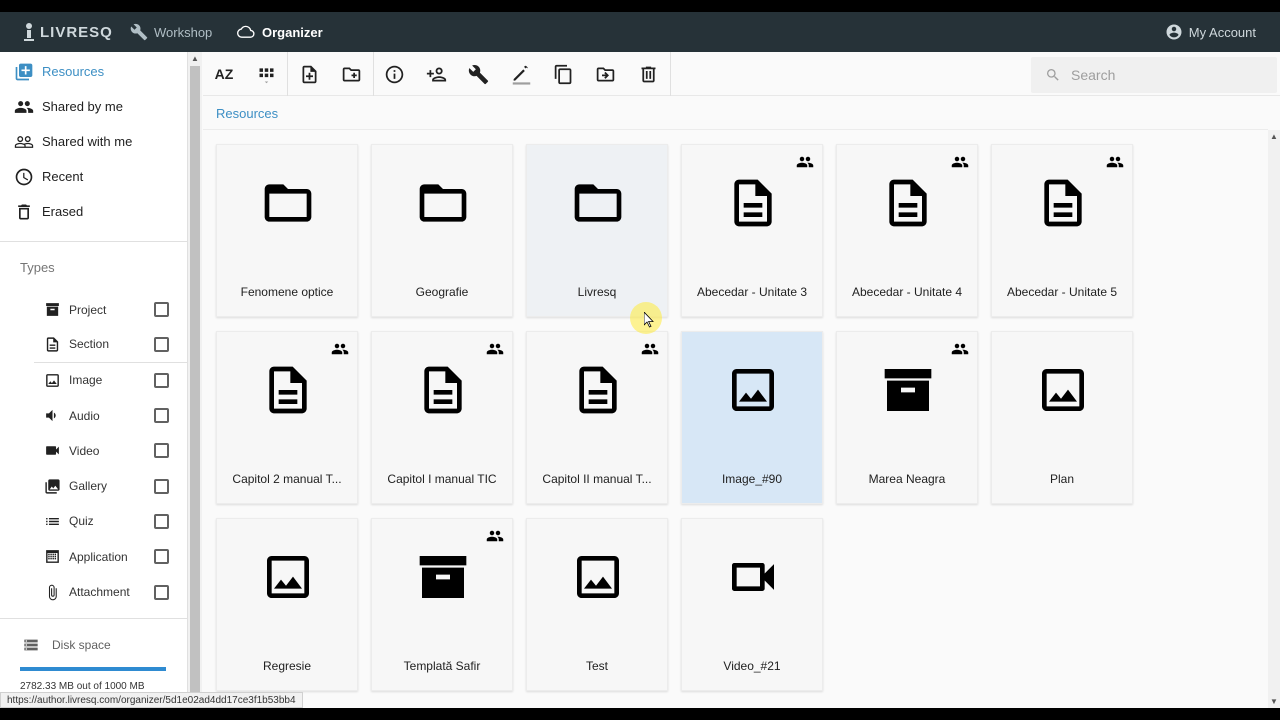 This screenshot has width=1280, height=720. I want to click on sidebar-item-label: Recent, so click(63, 176).